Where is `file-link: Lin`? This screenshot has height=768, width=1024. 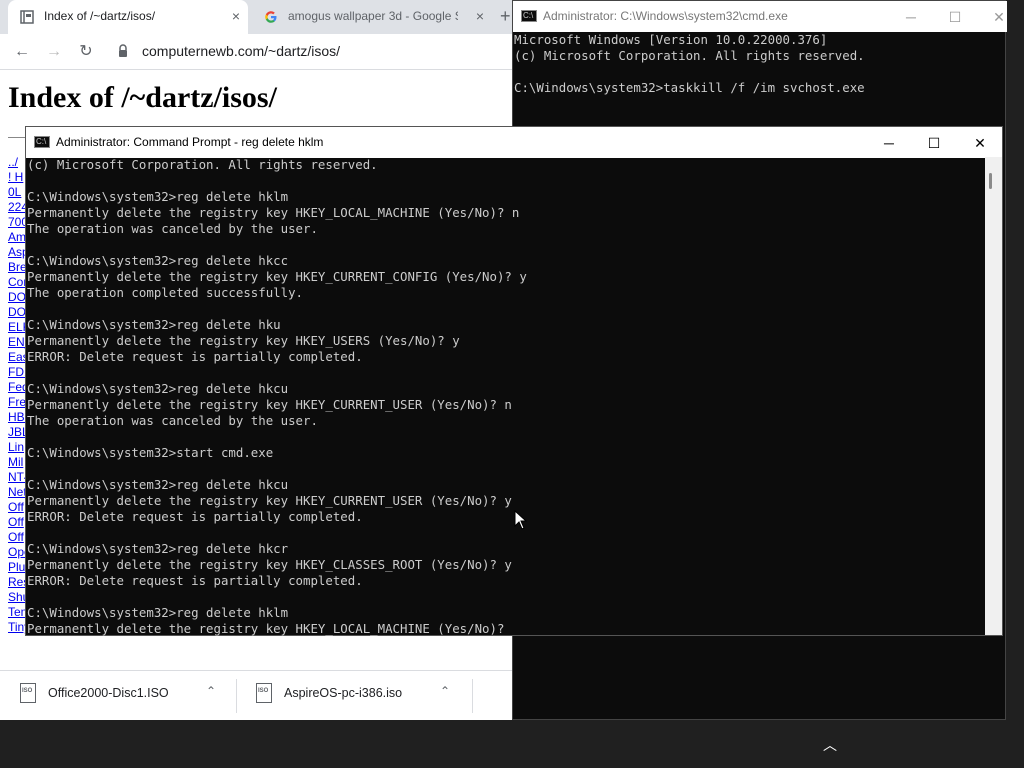 file-link: Lin is located at coordinates (16, 447).